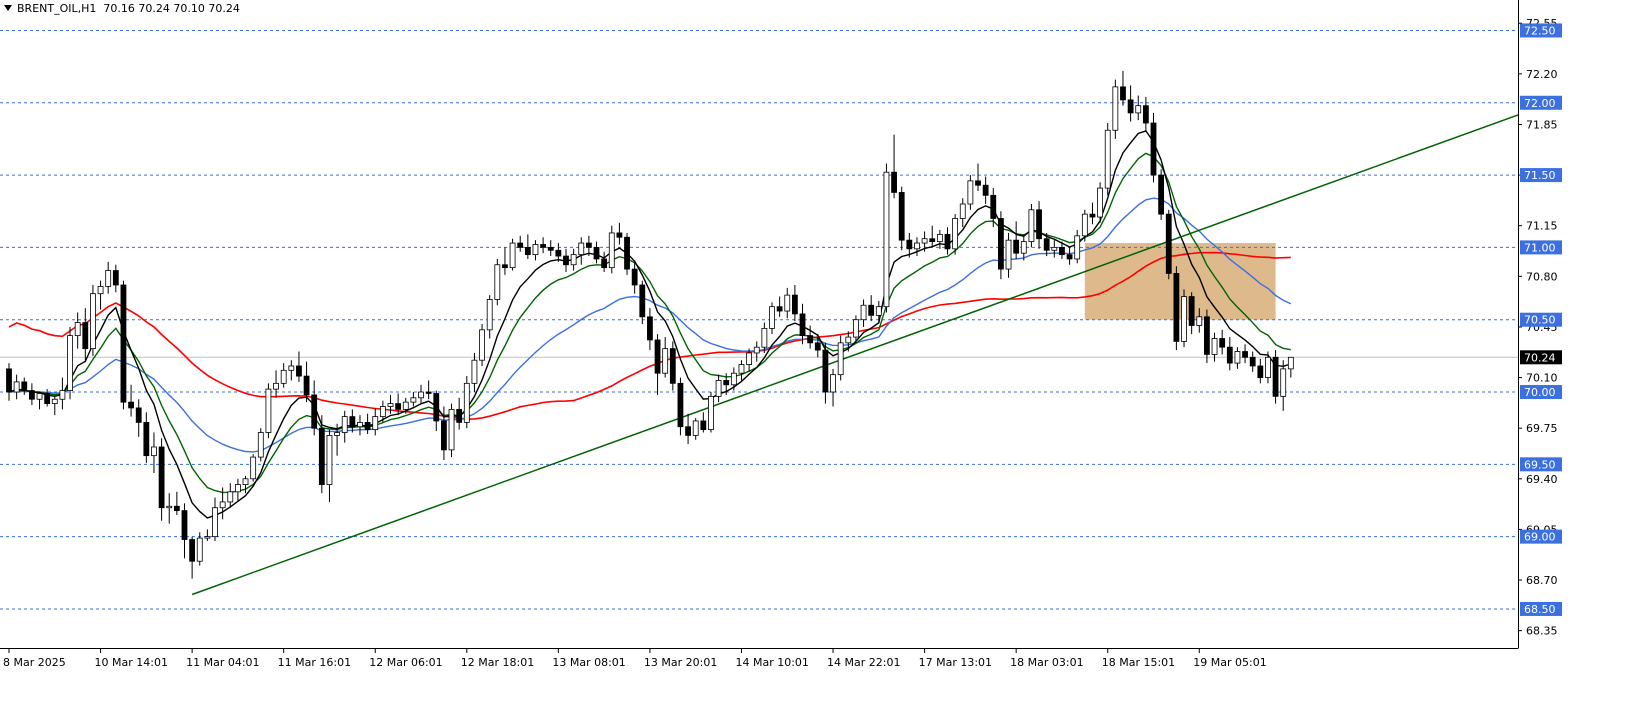 Image resolution: width=1651 pixels, height=708 pixels. Describe the element at coordinates (863, 662) in the screenshot. I see `time-tick-label: 14 Mar 22:01` at that location.